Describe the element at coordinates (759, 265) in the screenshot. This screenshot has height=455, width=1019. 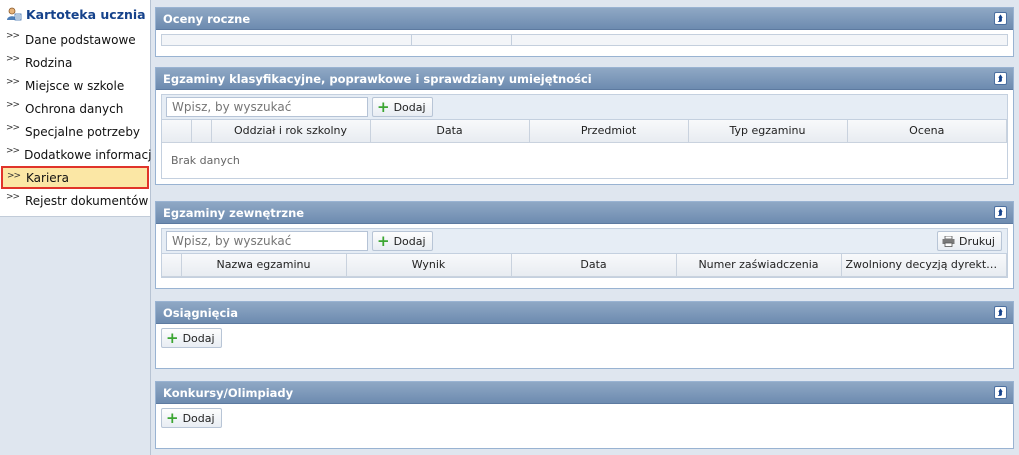
I see `column-header: Numer zaświadczenia` at that location.